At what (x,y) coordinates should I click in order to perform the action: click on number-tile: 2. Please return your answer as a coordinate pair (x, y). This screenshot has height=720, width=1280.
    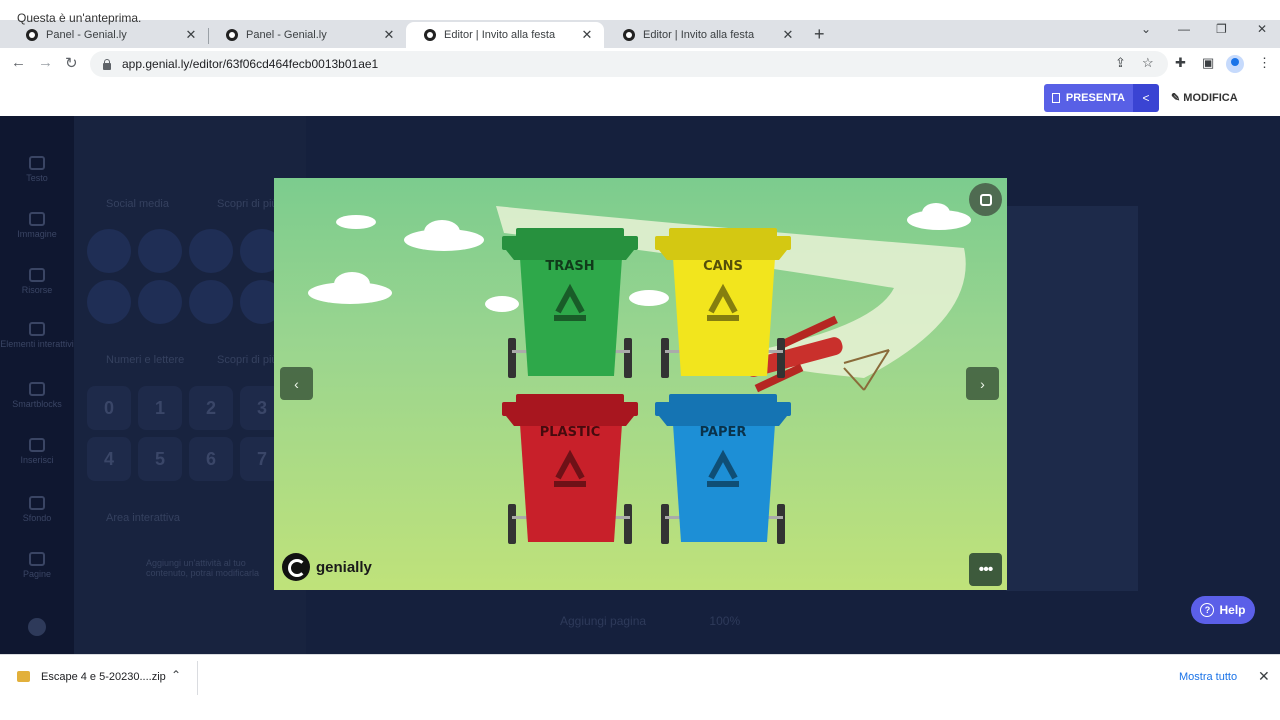
    Looking at the image, I should click on (211, 408).